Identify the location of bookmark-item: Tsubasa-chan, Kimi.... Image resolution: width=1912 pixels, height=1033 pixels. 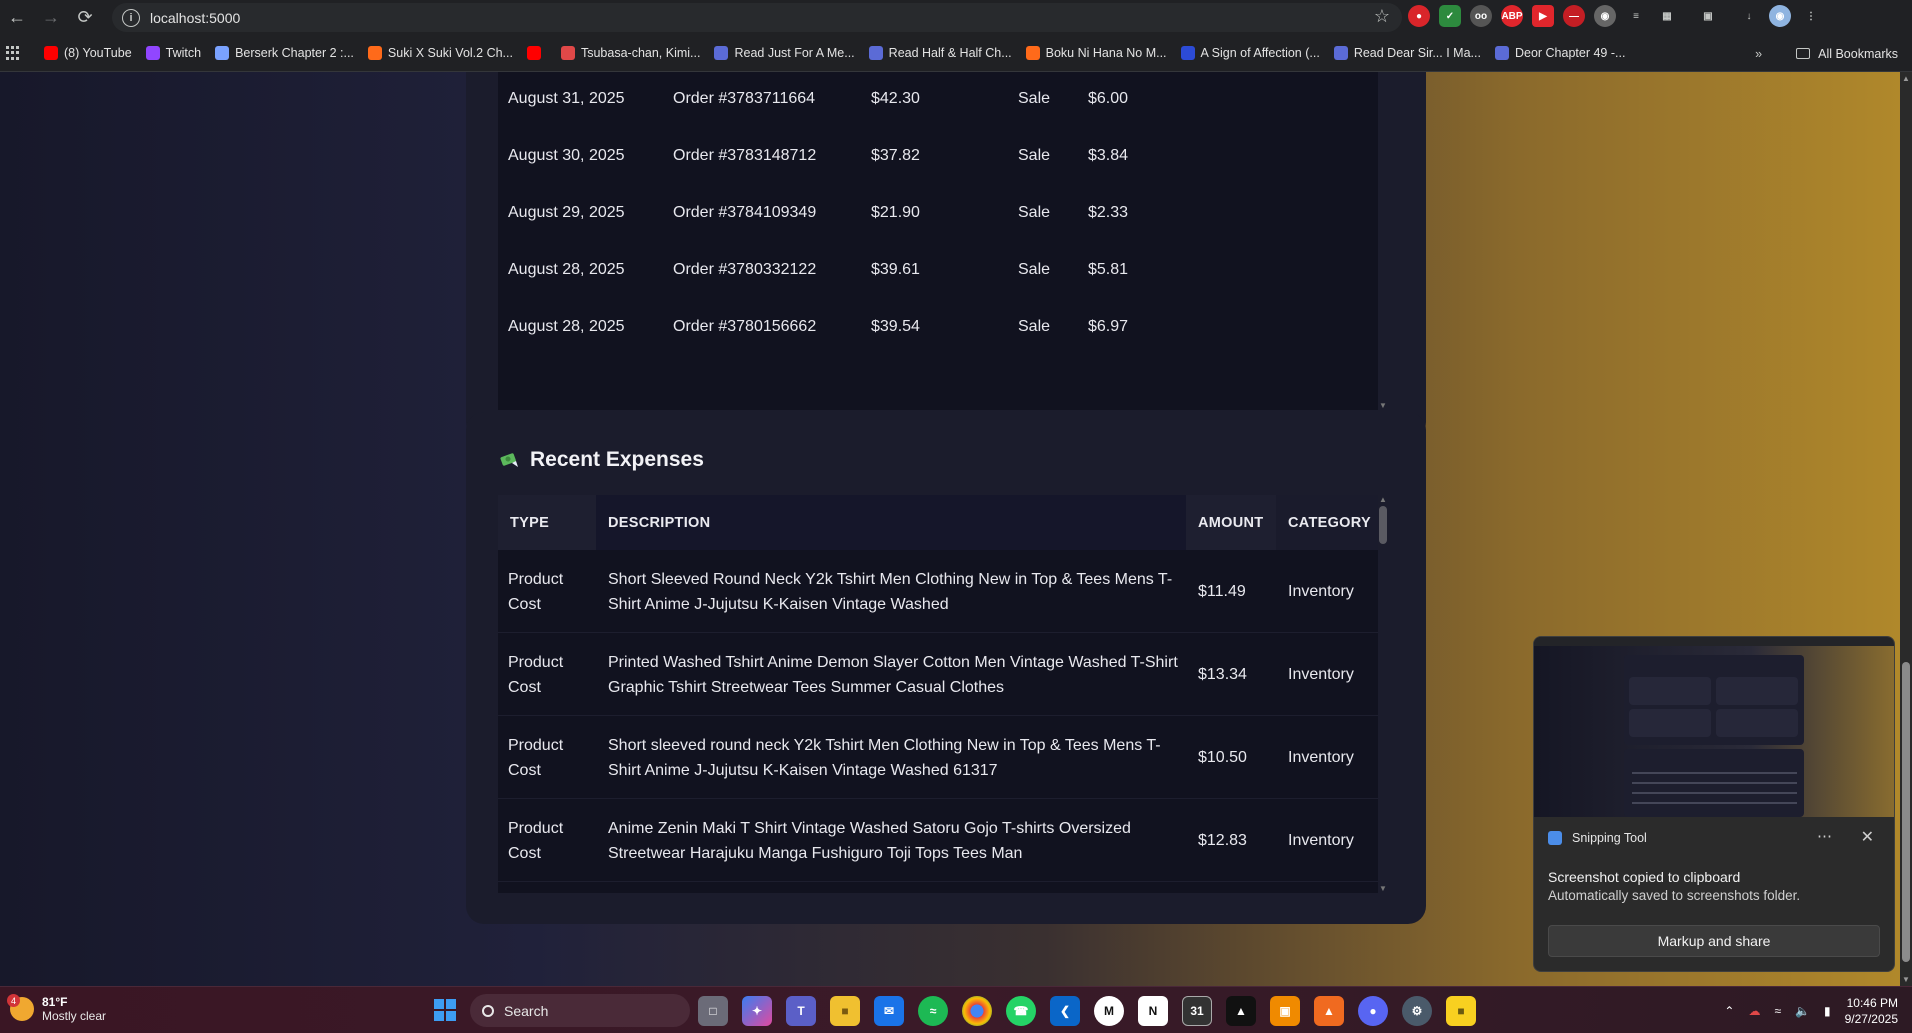
(630, 53).